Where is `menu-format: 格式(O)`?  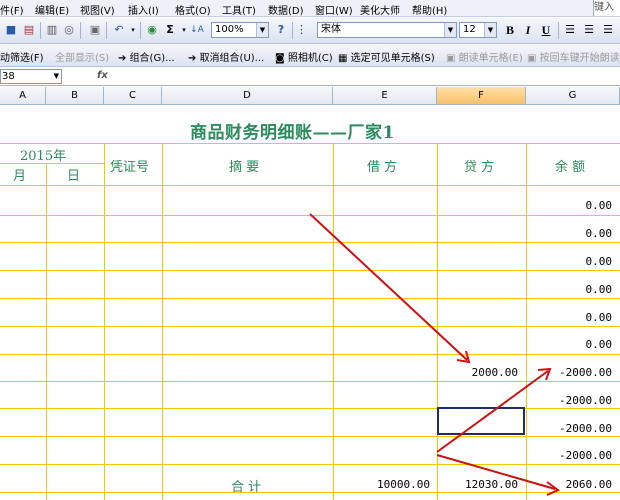
menu-format: 格式(O) is located at coordinates (193, 9).